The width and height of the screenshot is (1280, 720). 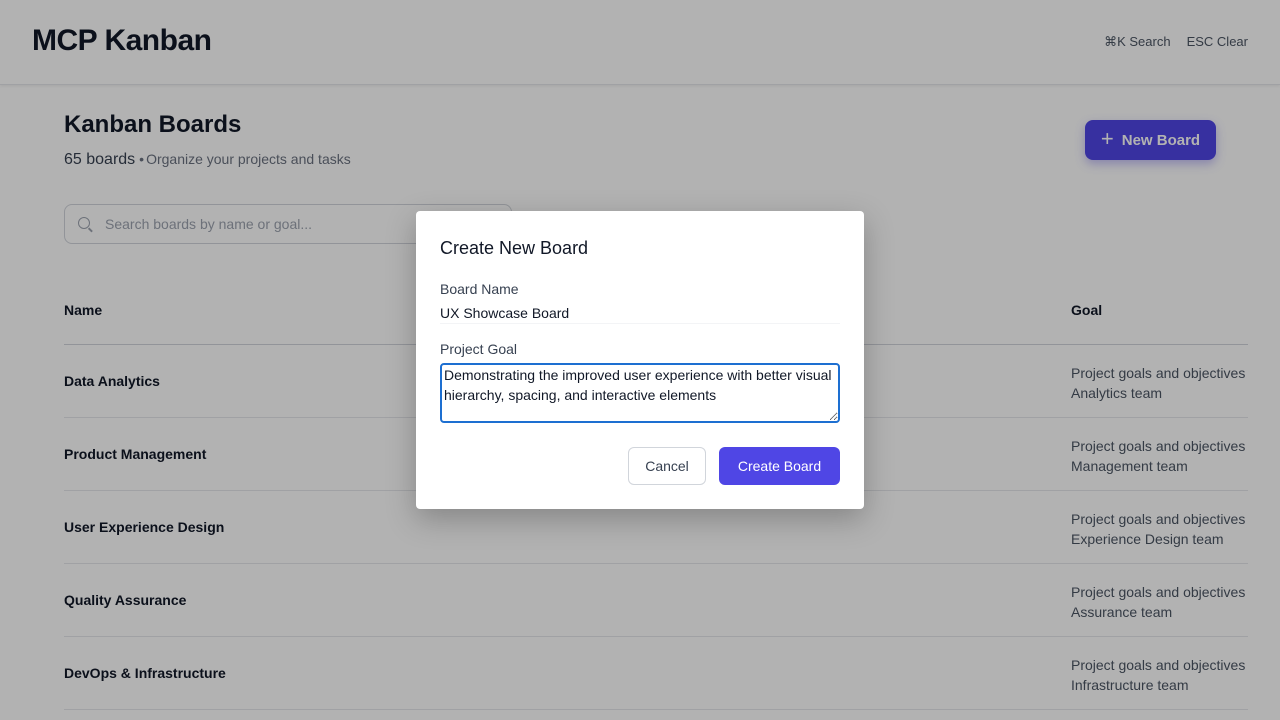 I want to click on create-board-button: Create Board, so click(x=779, y=466).